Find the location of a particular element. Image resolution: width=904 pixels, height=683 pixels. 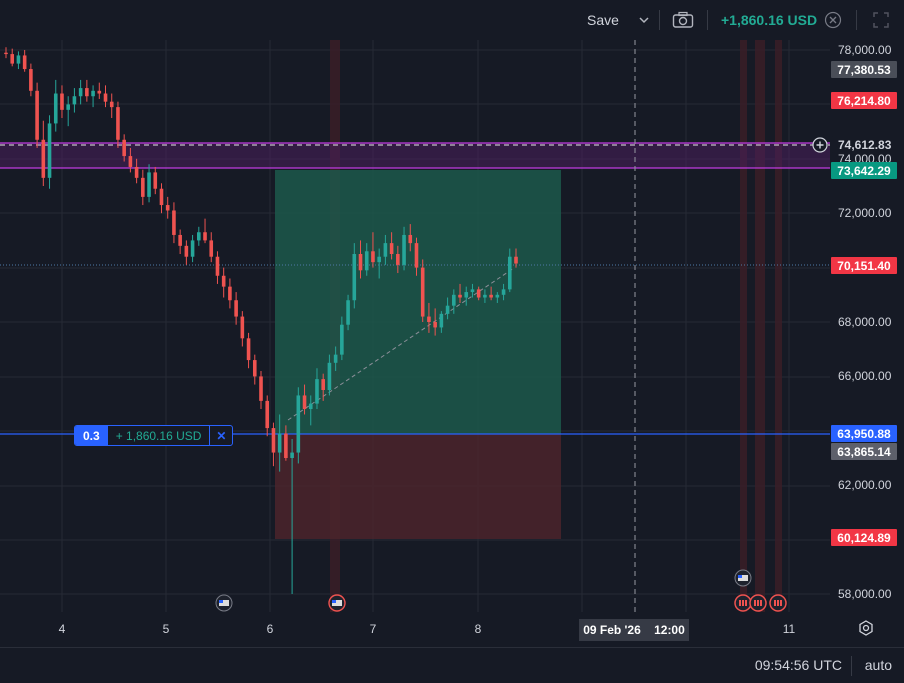

time-tick: 8 is located at coordinates (478, 629).